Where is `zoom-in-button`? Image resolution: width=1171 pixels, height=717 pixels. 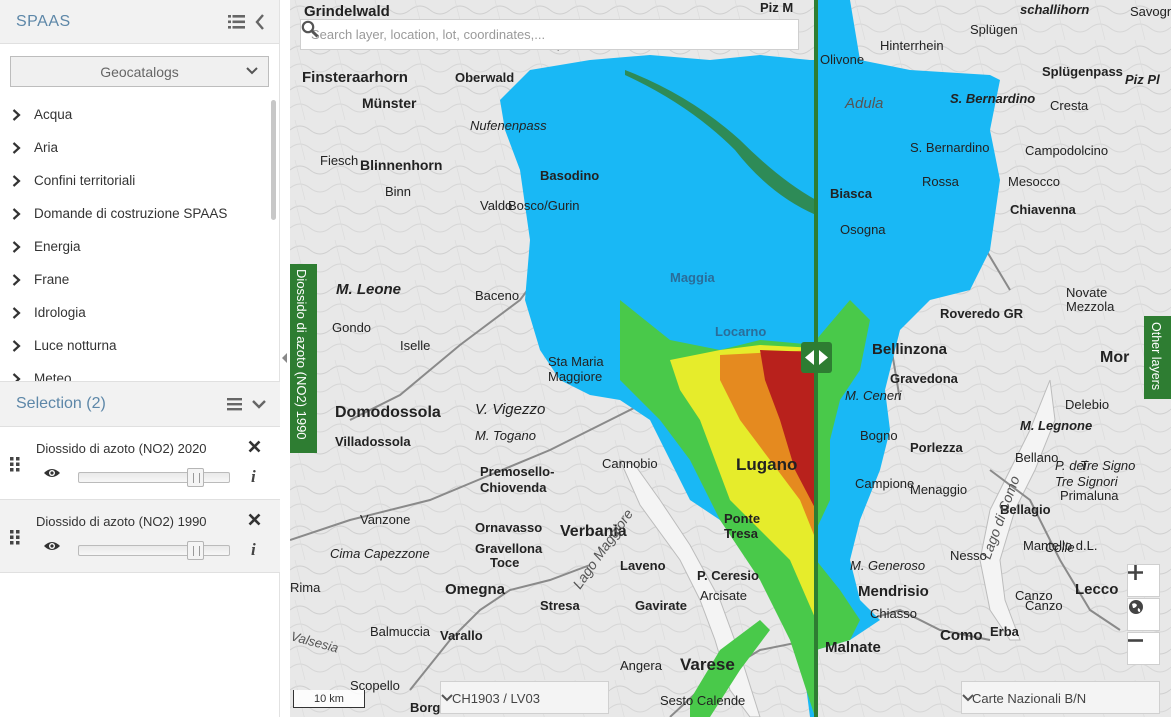
zoom-in-button is located at coordinates (1143, 580).